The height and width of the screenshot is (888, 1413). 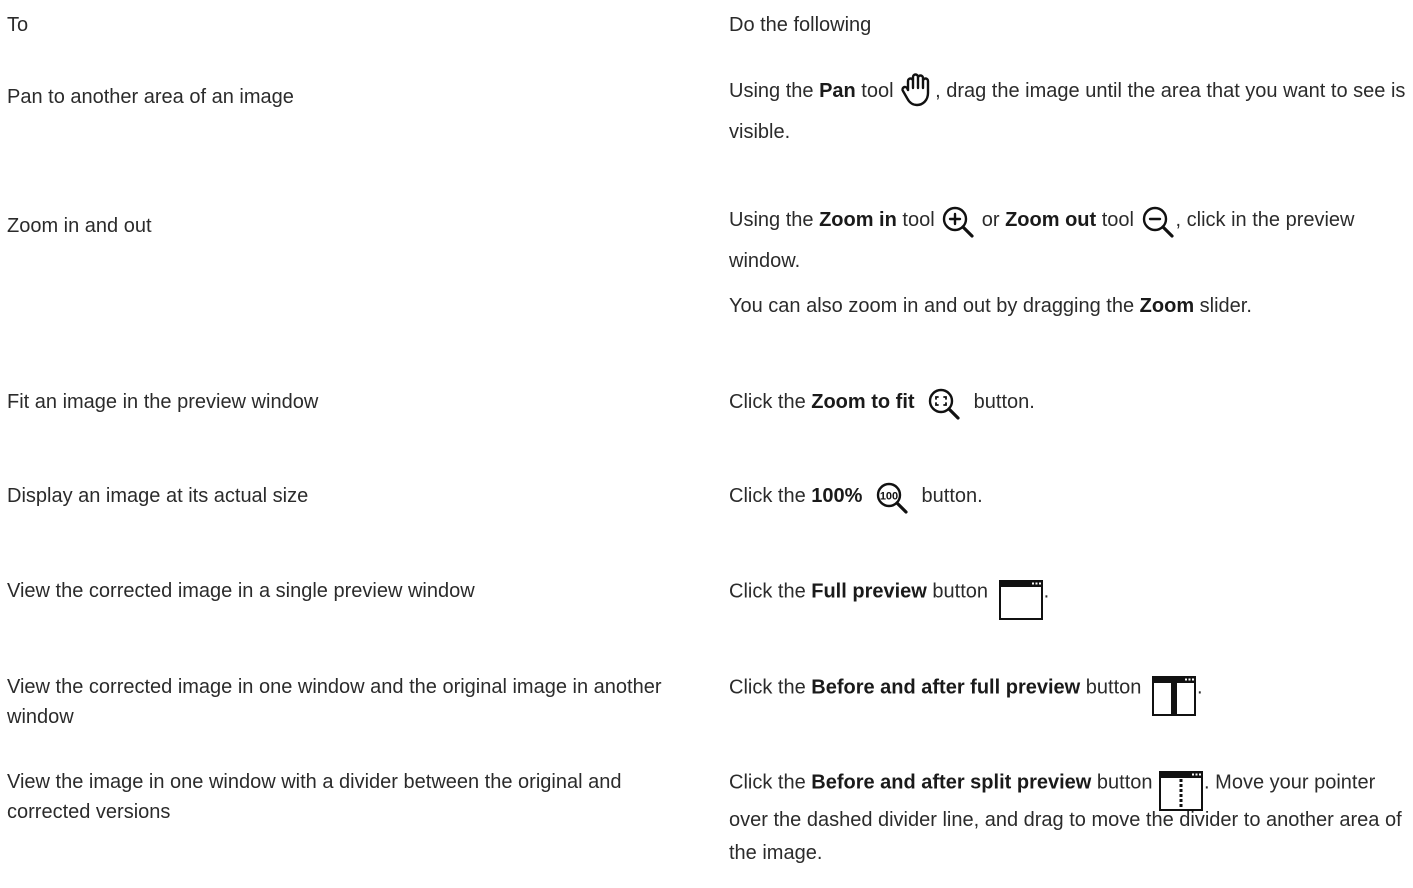 I want to click on row-instructions: Click the Zoom to fit button., so click(x=1069, y=402).